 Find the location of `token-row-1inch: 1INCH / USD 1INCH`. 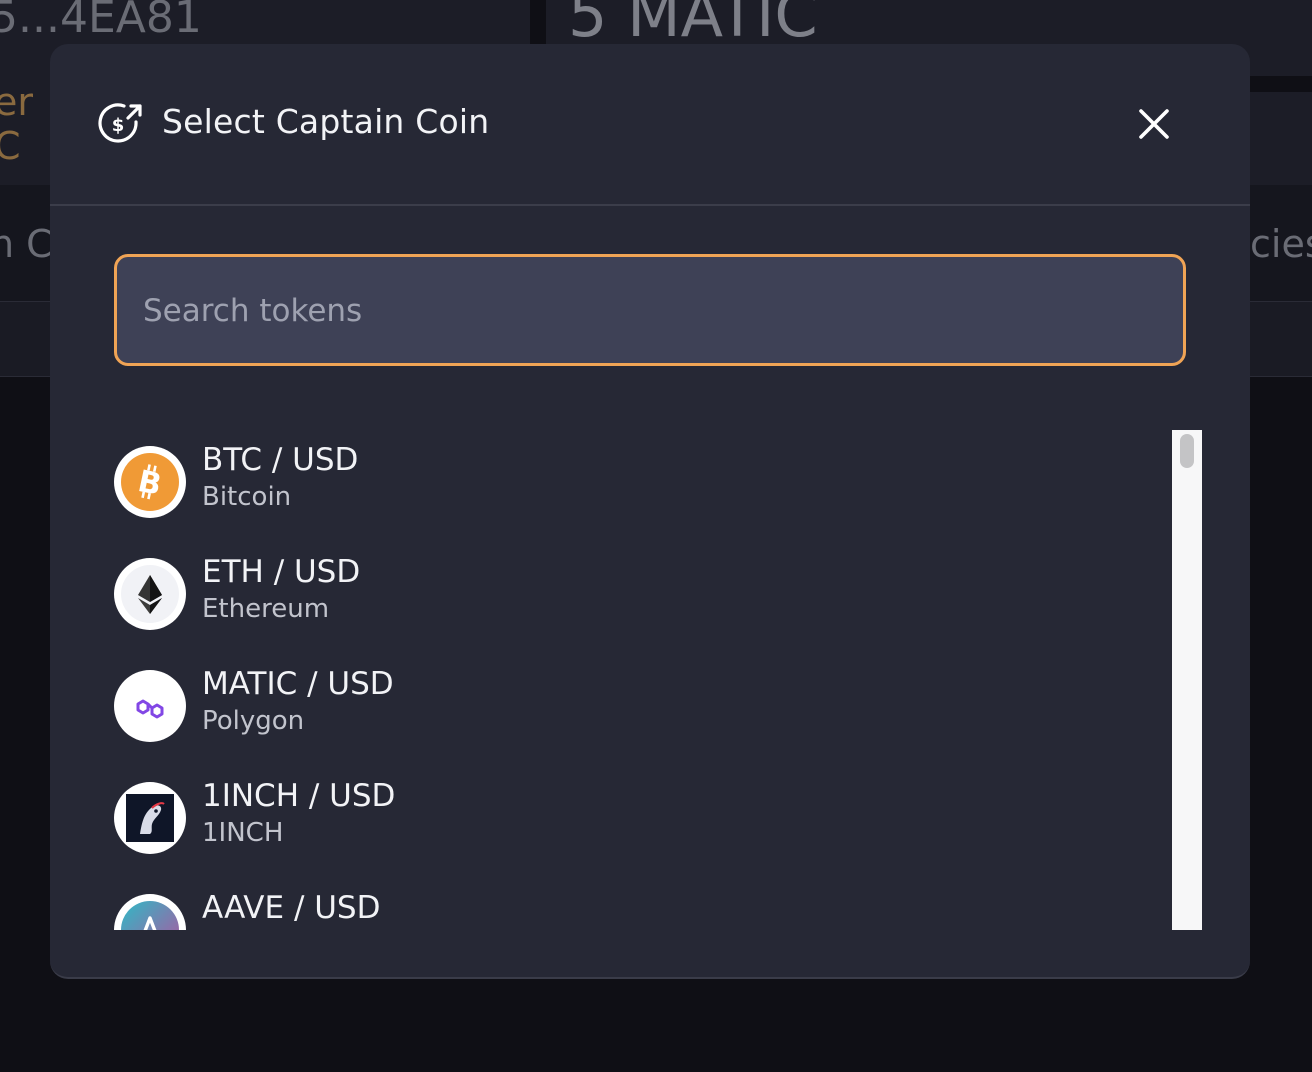

token-row-1inch: 1INCH / USD 1INCH is located at coordinates (634, 822).